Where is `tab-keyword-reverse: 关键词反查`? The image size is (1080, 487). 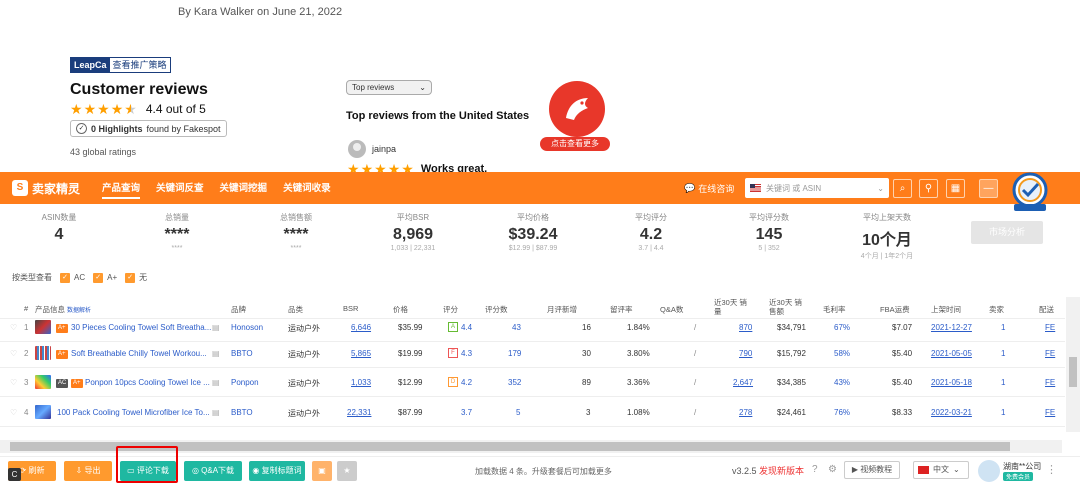 tab-keyword-reverse: 关键词反查 is located at coordinates (180, 188).